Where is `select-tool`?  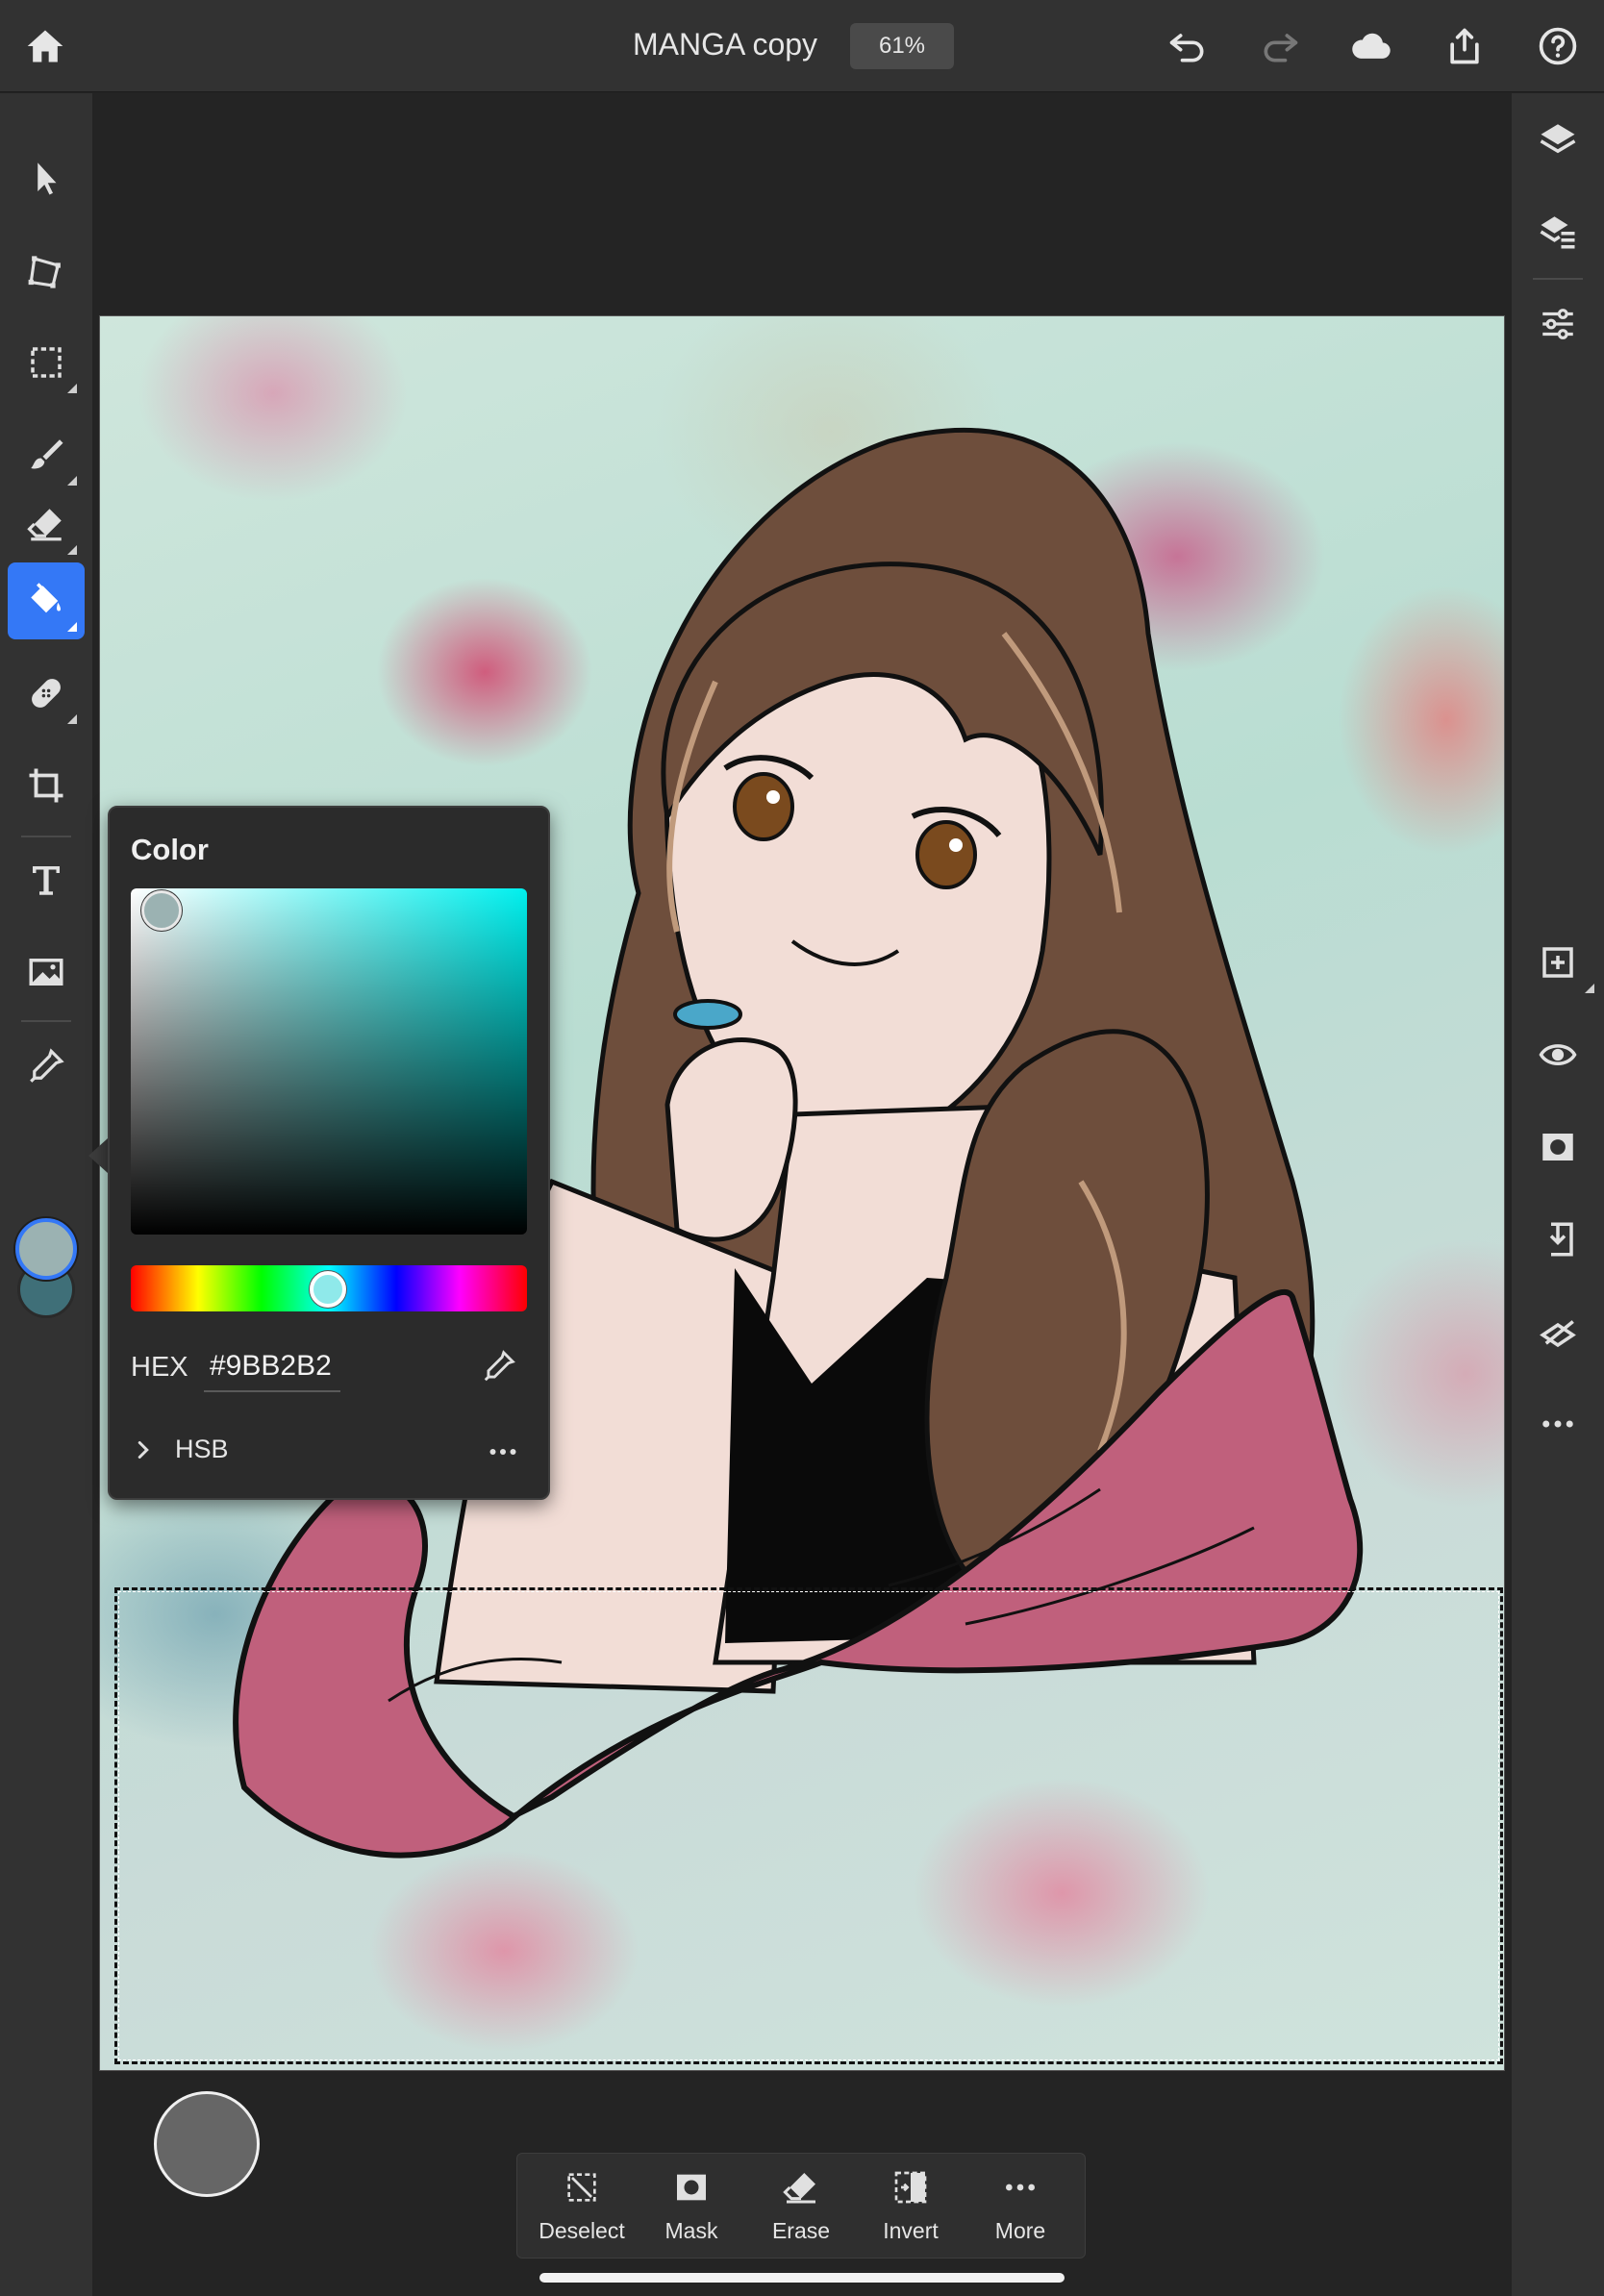 select-tool is located at coordinates (46, 177).